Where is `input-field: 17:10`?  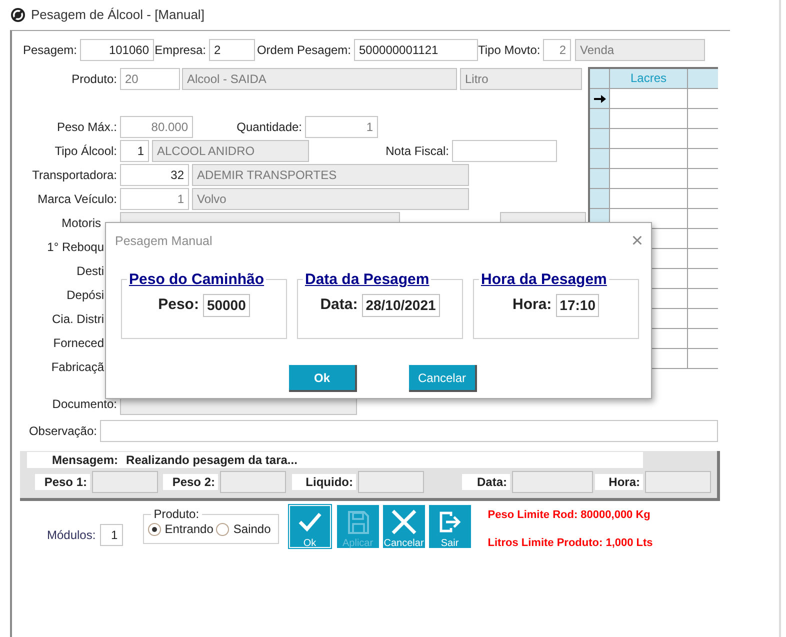
input-field: 17:10 is located at coordinates (578, 305).